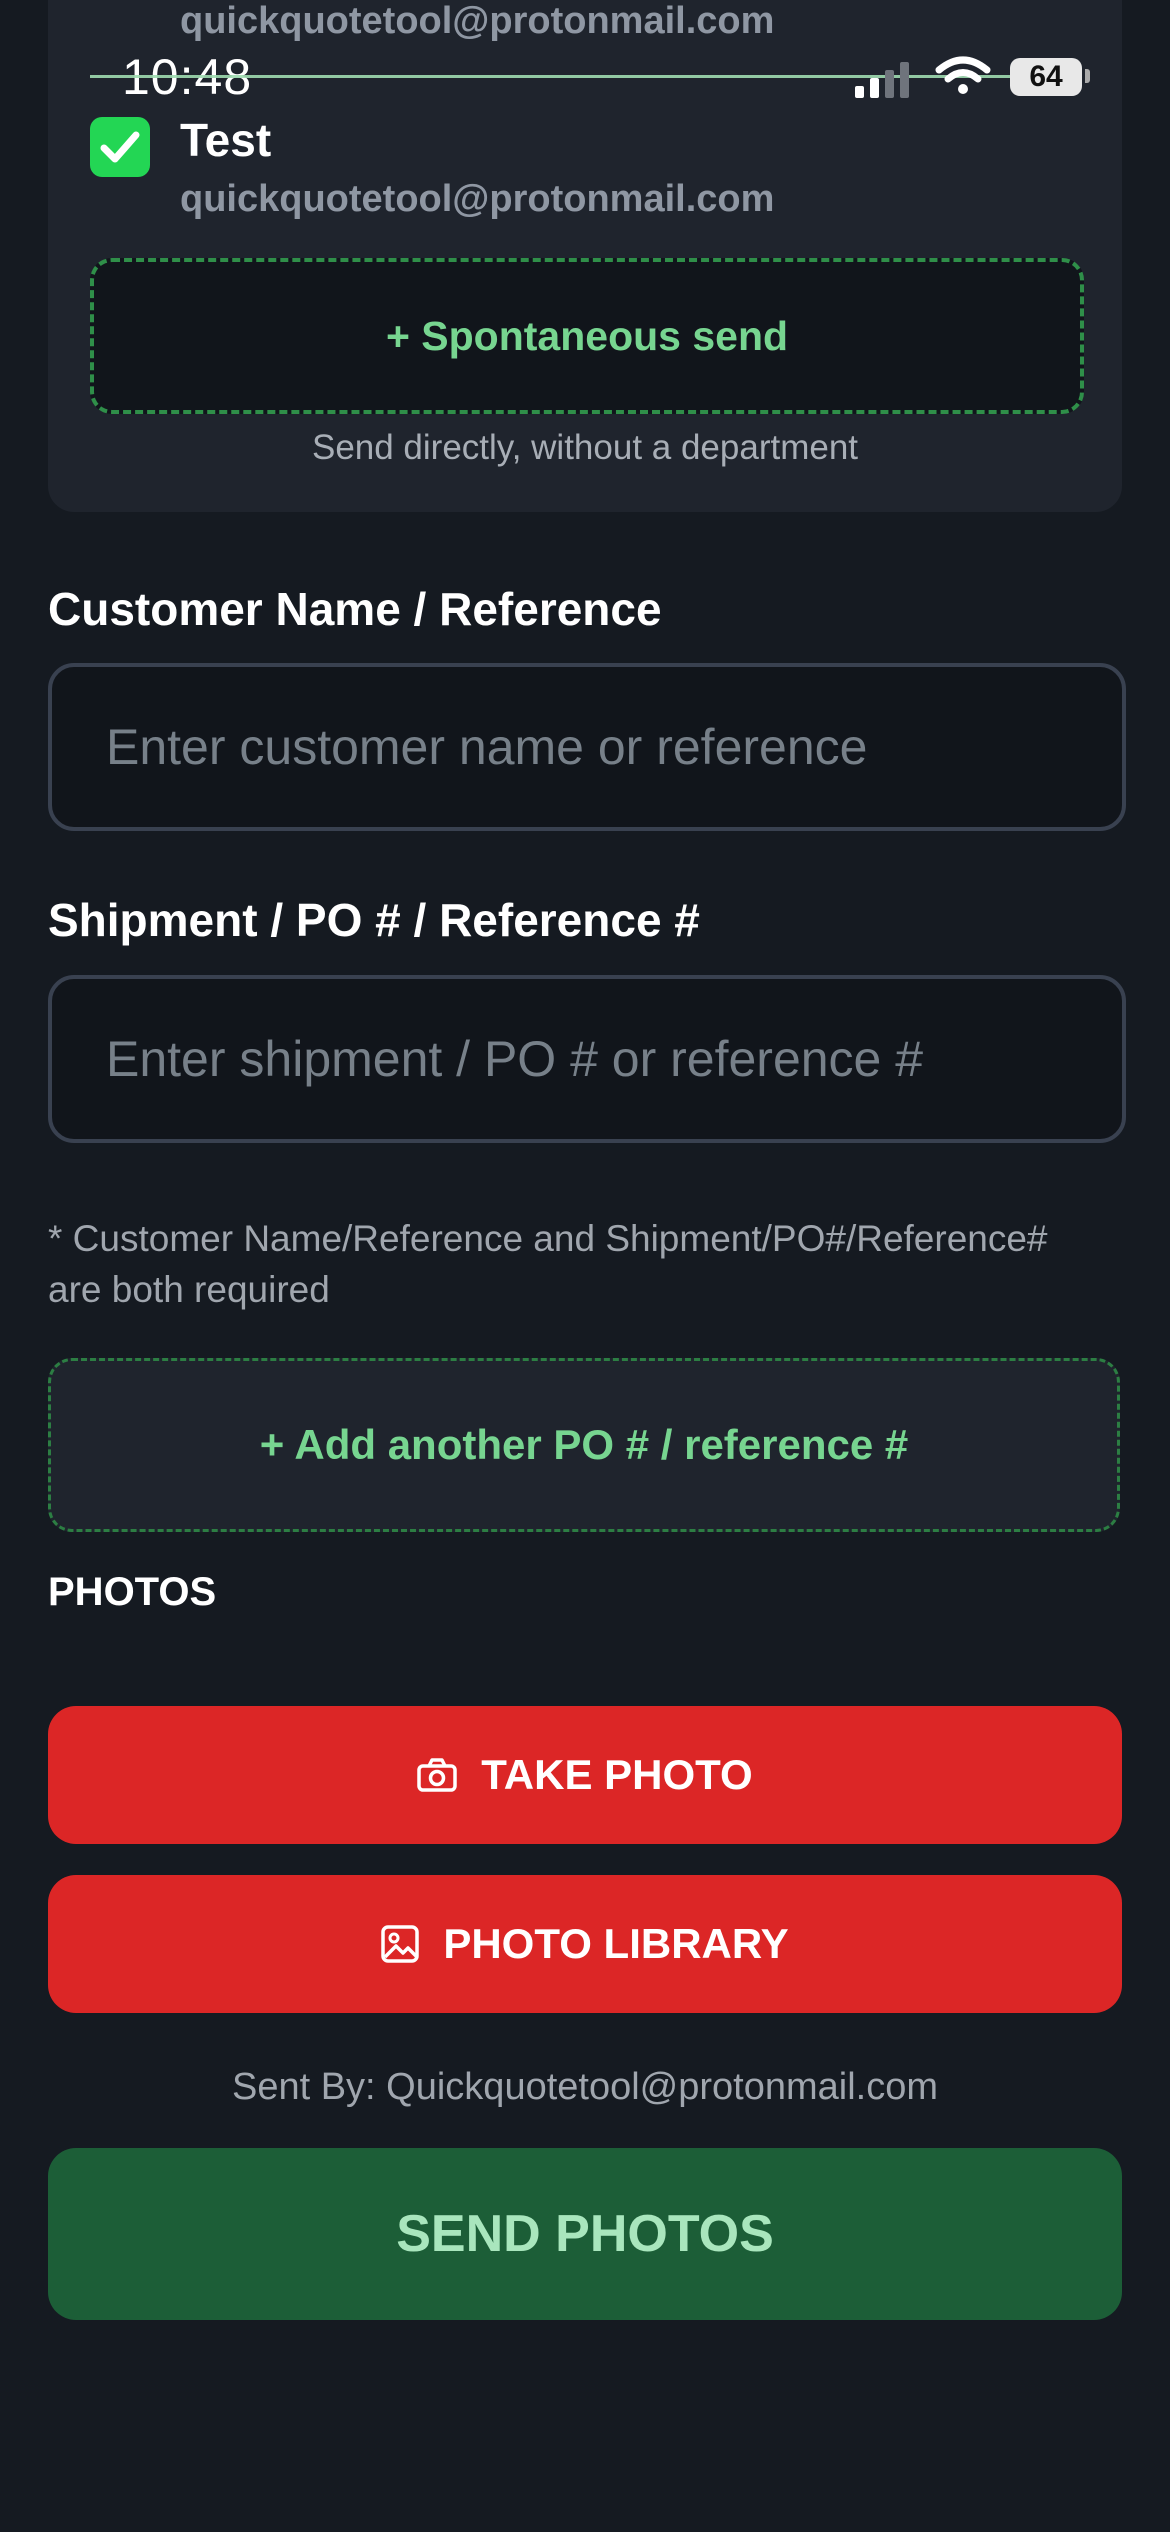  What do you see at coordinates (585, 447) in the screenshot?
I see `spontaneous-send-subtitle: Send directly, without a department` at bounding box center [585, 447].